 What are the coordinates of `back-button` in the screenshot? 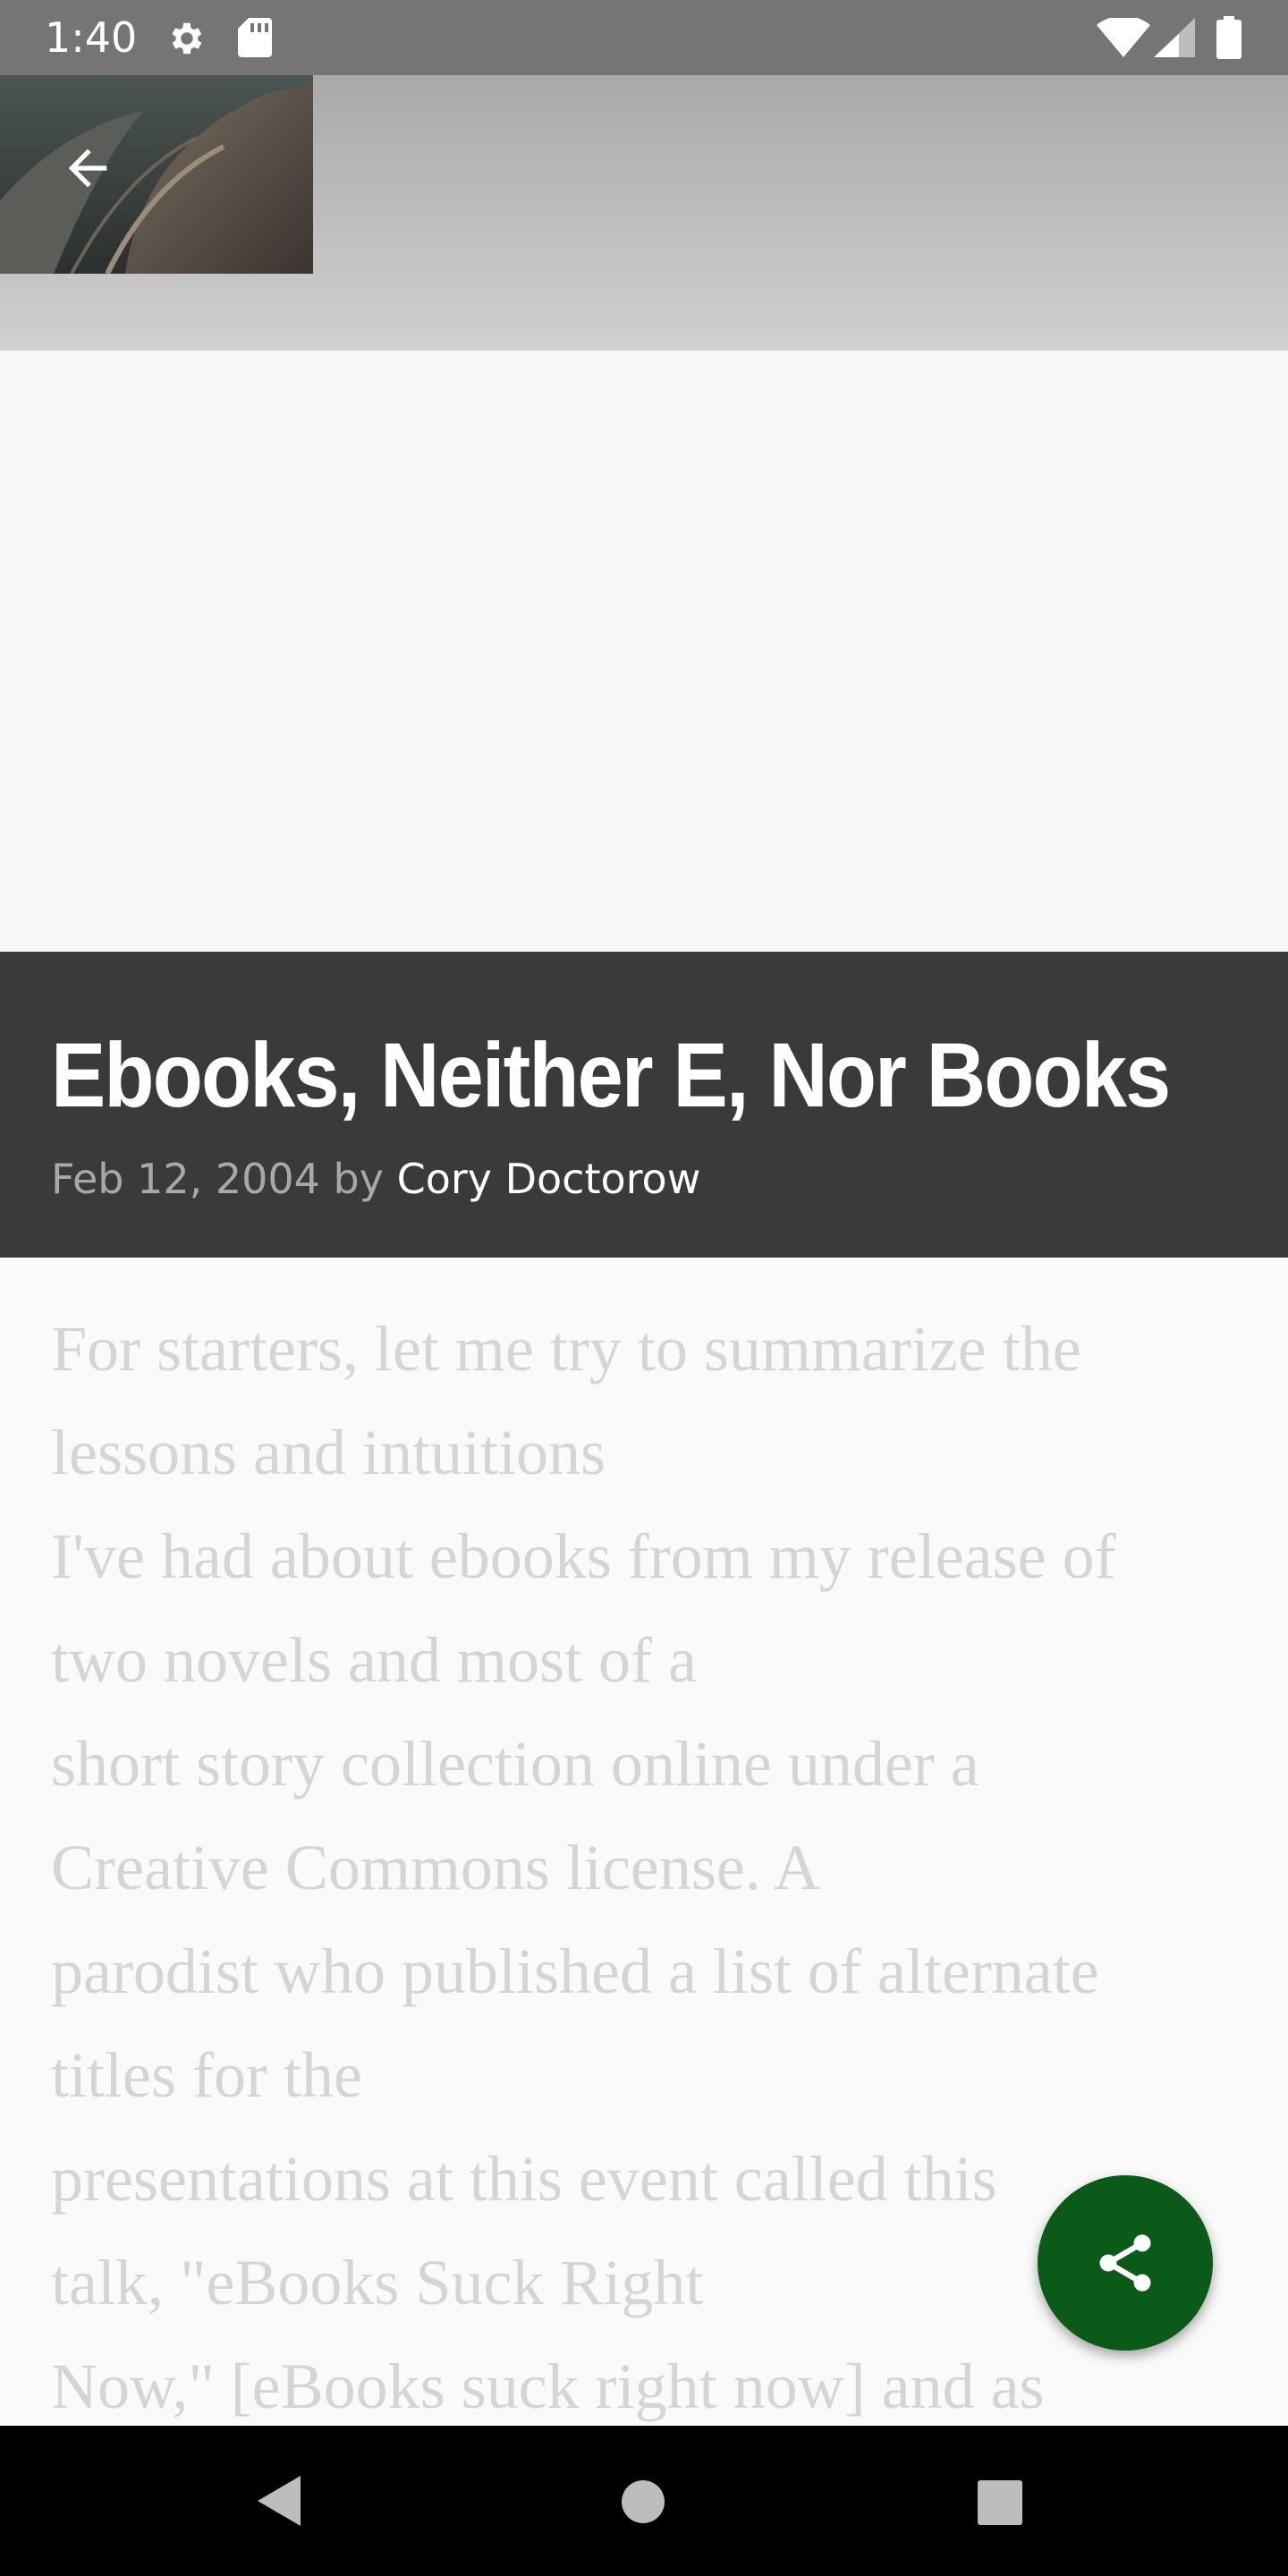 It's located at (88, 168).